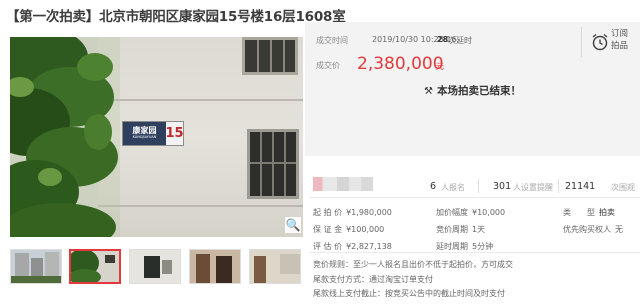 The height and width of the screenshot is (304, 640). I want to click on reminder-count: 301, so click(502, 186).